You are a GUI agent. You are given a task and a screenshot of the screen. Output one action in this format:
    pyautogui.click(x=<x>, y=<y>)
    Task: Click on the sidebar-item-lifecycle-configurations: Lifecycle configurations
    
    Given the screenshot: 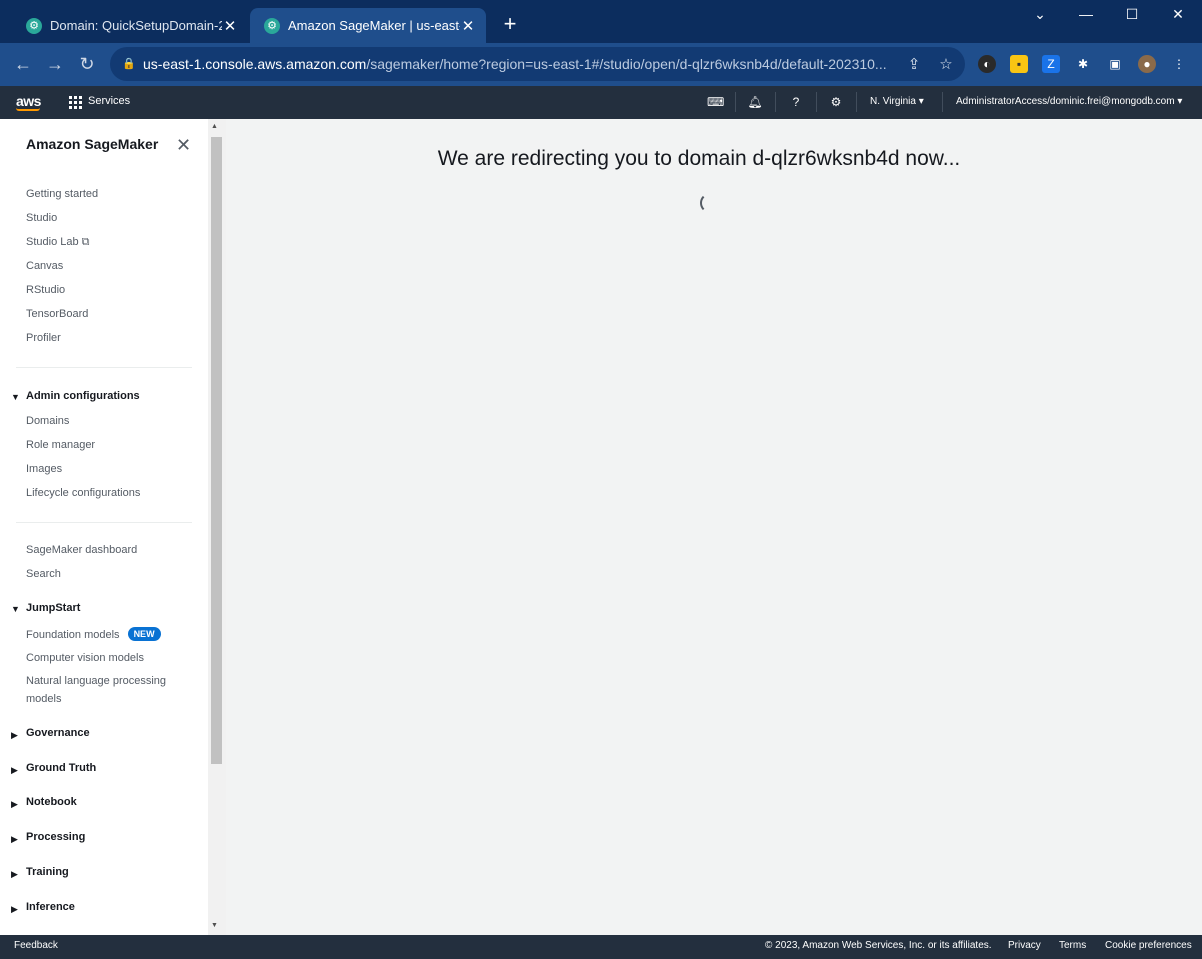 What is the action you would take?
    pyautogui.click(x=83, y=493)
    